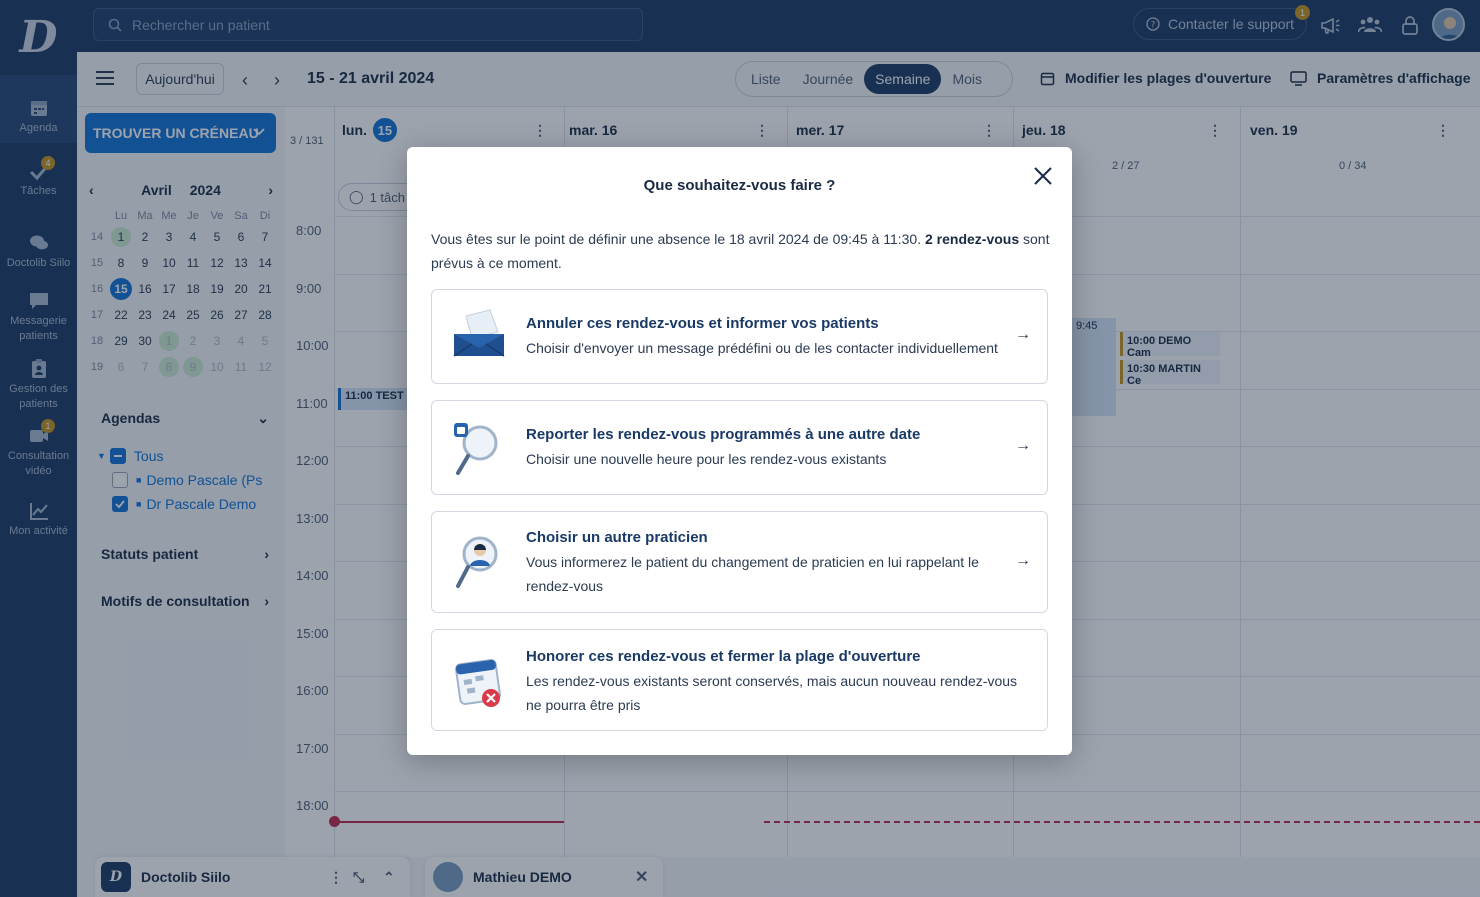 Image resolution: width=1480 pixels, height=897 pixels. Describe the element at coordinates (478, 683) in the screenshot. I see `calendar-cancel-icon` at that location.